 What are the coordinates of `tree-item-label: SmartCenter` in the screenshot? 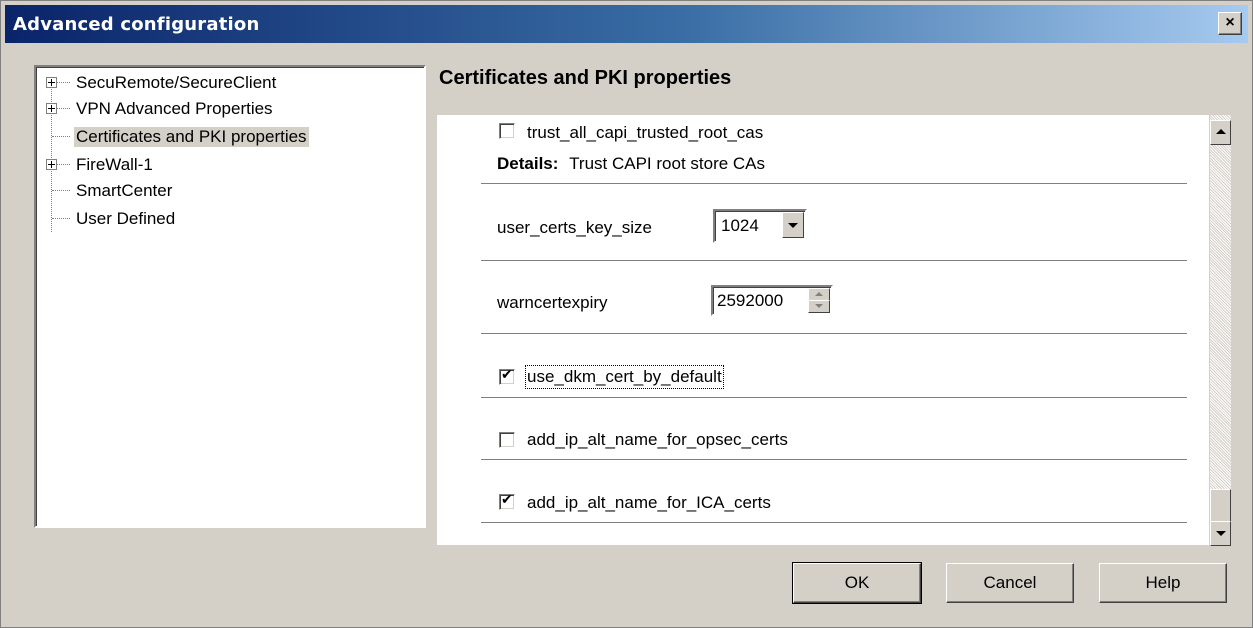 It's located at (124, 190).